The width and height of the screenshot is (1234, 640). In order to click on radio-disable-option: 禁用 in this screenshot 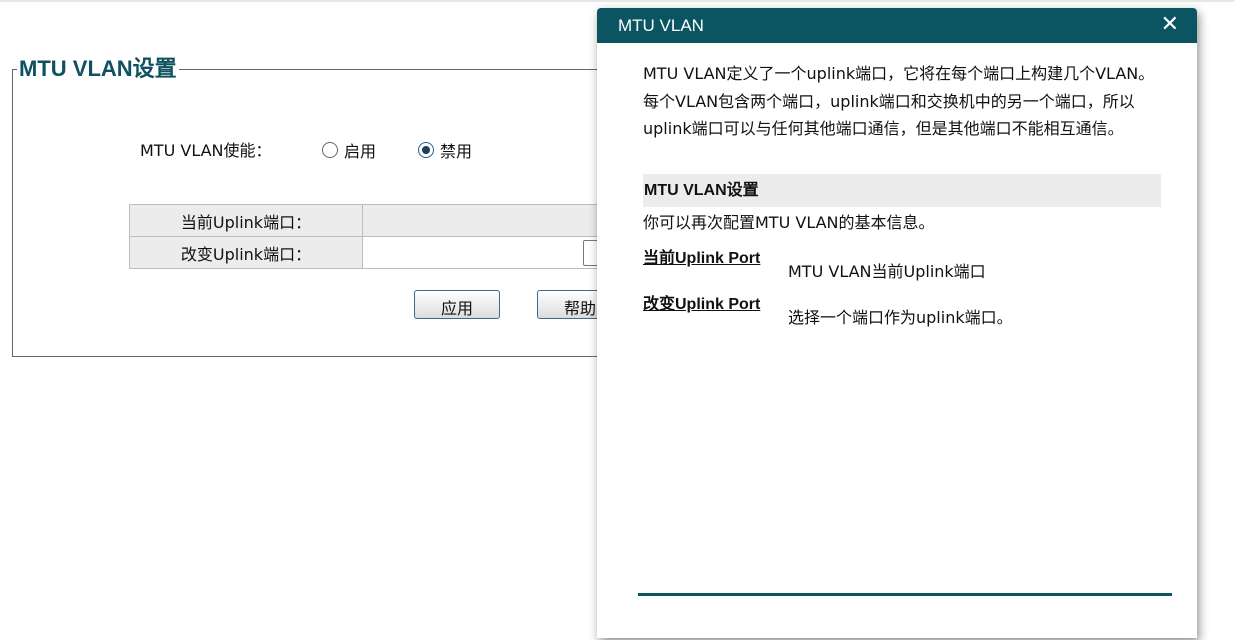, I will do `click(445, 150)`.